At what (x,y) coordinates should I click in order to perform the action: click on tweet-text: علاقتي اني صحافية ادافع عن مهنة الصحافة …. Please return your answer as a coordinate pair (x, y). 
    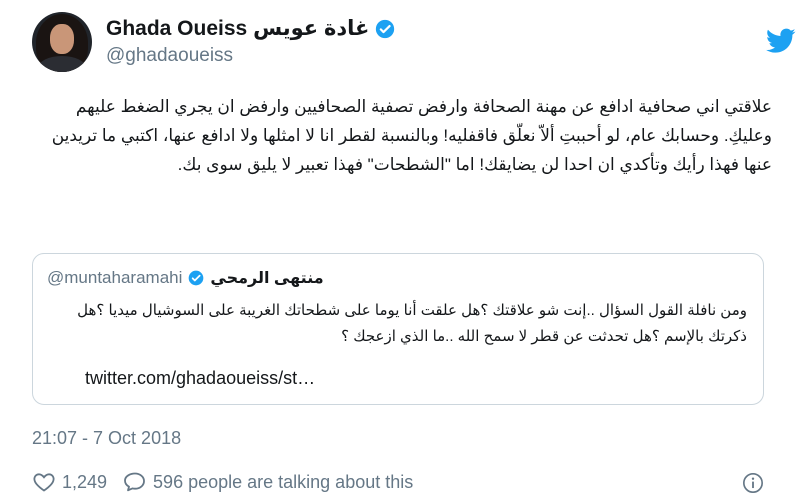
    Looking at the image, I should click on (411, 135).